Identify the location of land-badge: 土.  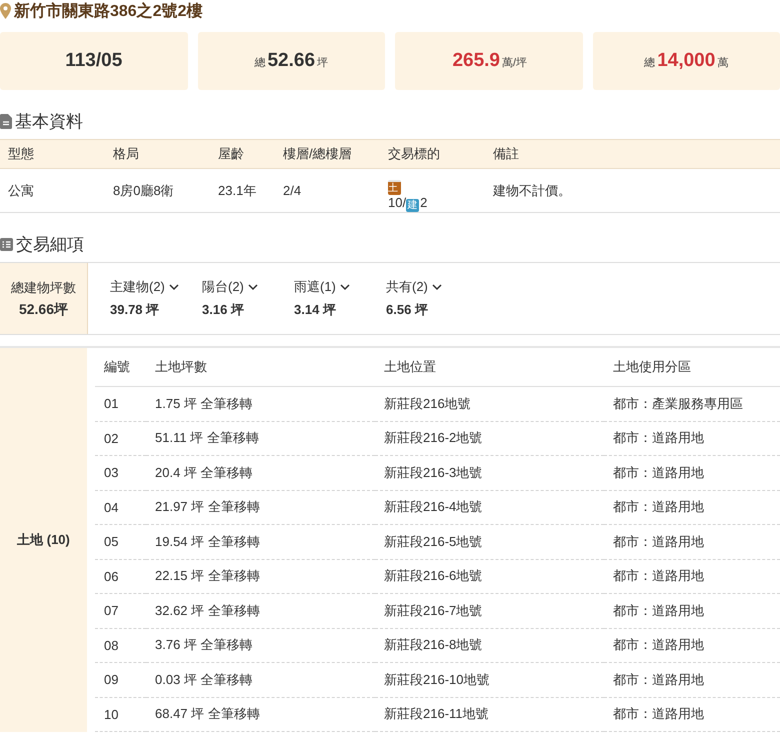
(394, 187).